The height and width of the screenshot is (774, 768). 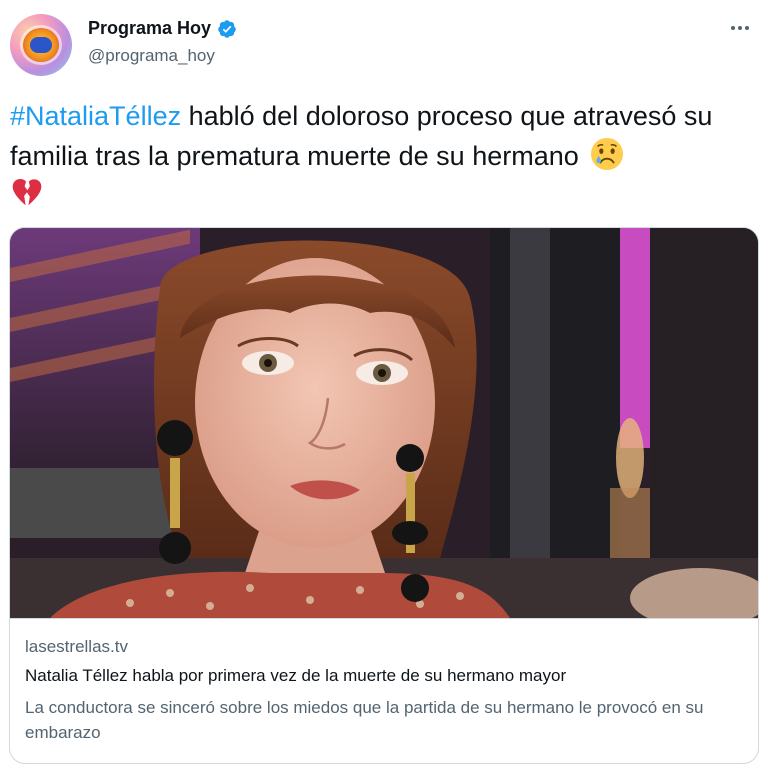 I want to click on programa-hoy-logo-icon, so click(x=41, y=45).